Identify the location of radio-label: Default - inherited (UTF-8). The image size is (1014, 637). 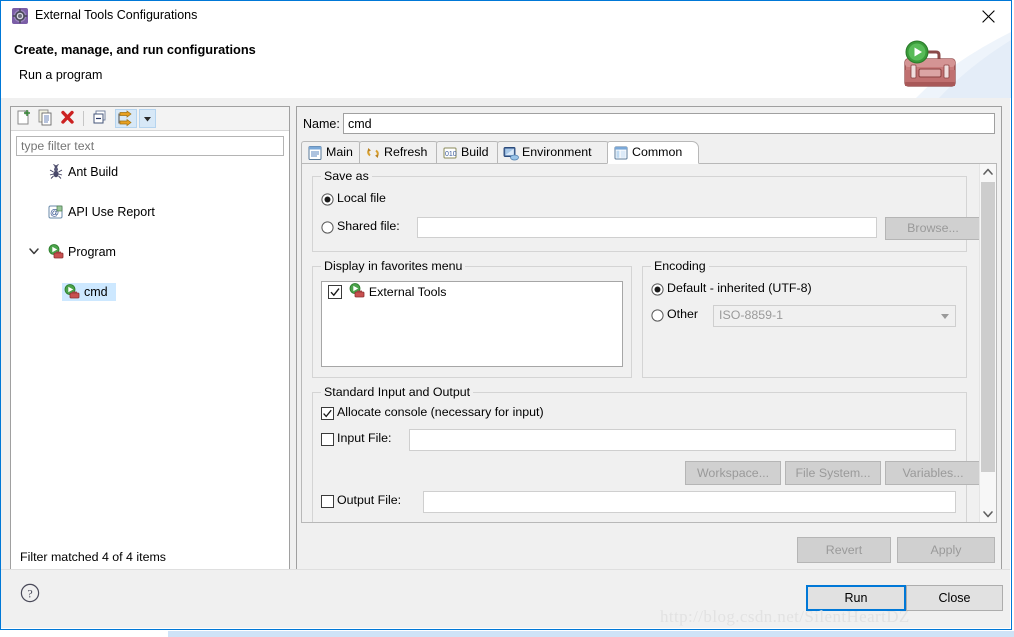
(739, 288).